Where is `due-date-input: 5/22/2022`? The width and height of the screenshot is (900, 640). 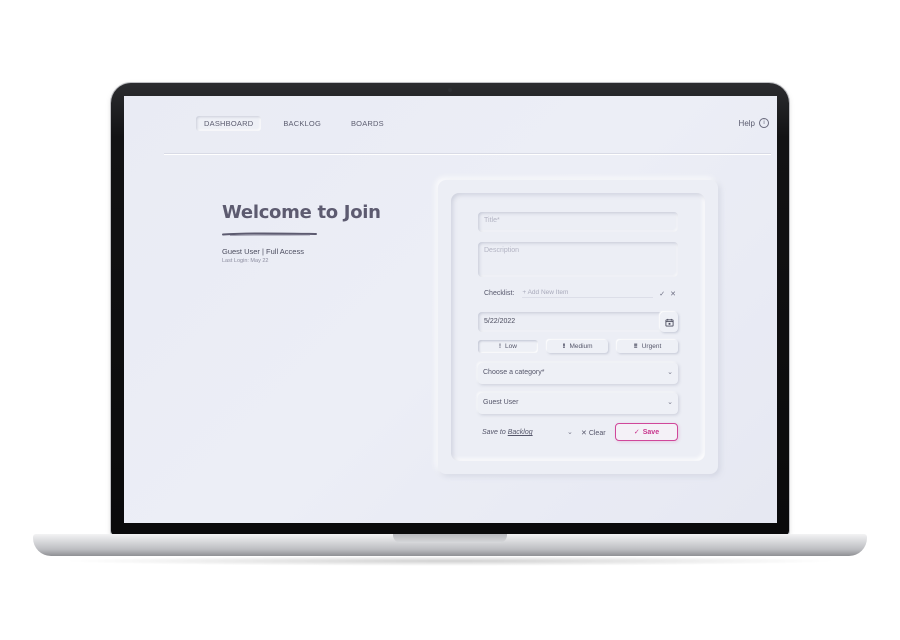 due-date-input: 5/22/2022 is located at coordinates (578, 322).